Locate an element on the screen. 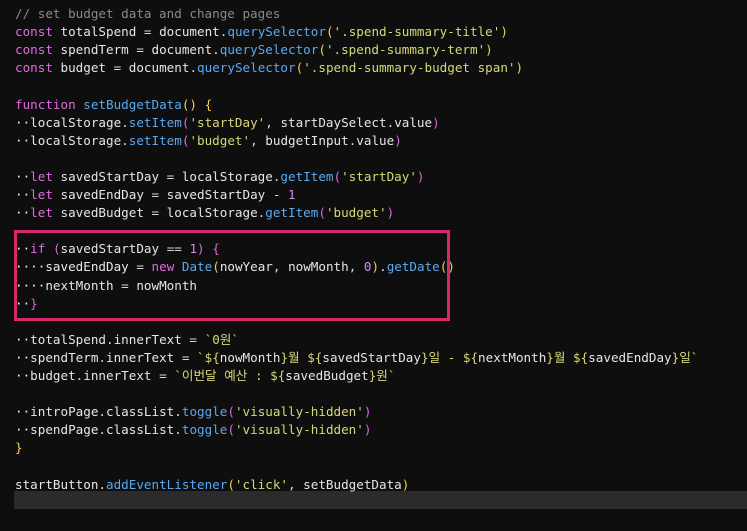  code-line: ··totalSpend.innerText = `0원` is located at coordinates (127, 340).